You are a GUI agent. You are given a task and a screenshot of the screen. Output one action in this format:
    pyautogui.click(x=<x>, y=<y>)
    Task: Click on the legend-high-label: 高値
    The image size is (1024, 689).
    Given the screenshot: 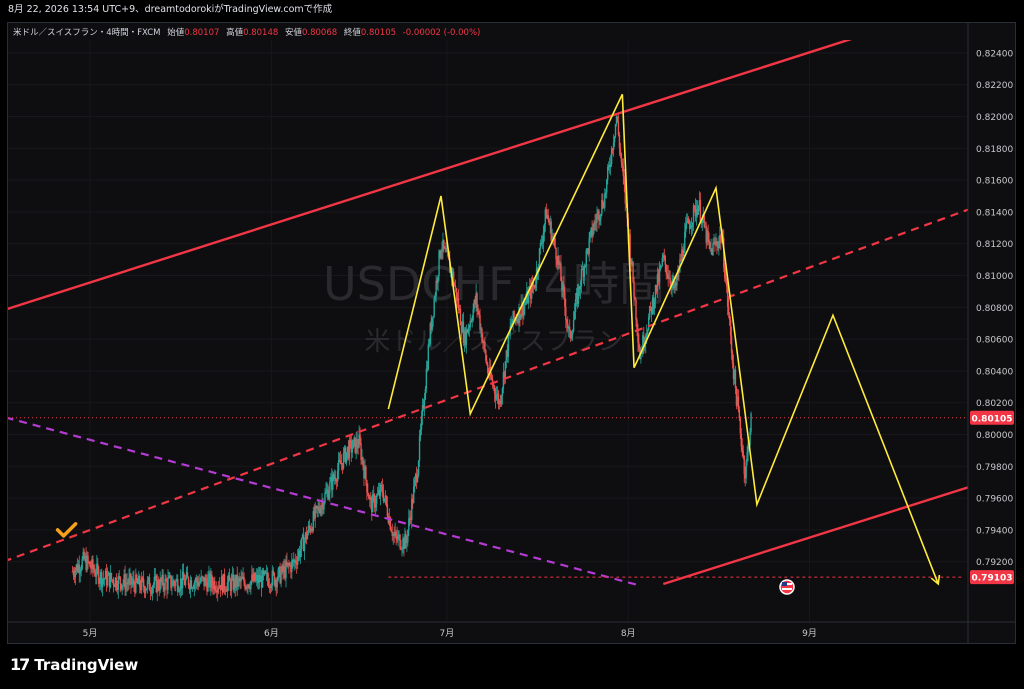 What is the action you would take?
    pyautogui.click(x=235, y=33)
    